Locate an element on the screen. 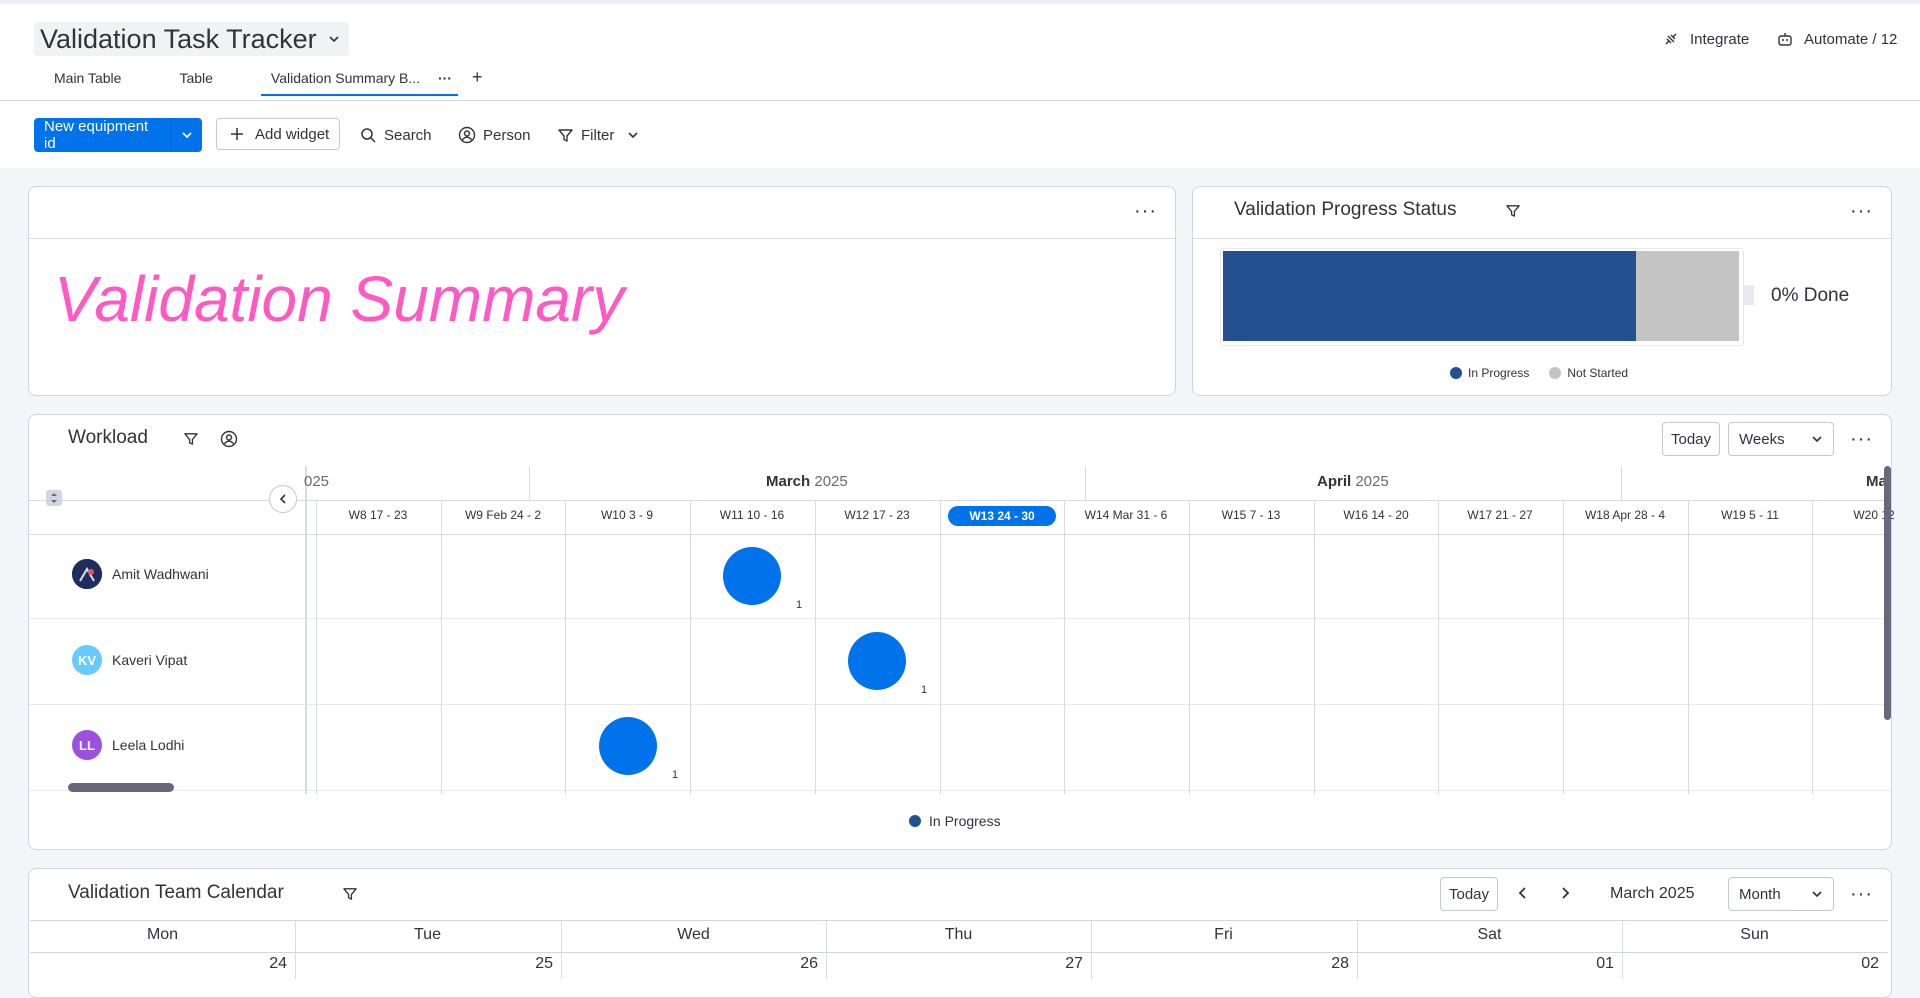  day-number: 27 is located at coordinates (1074, 963).